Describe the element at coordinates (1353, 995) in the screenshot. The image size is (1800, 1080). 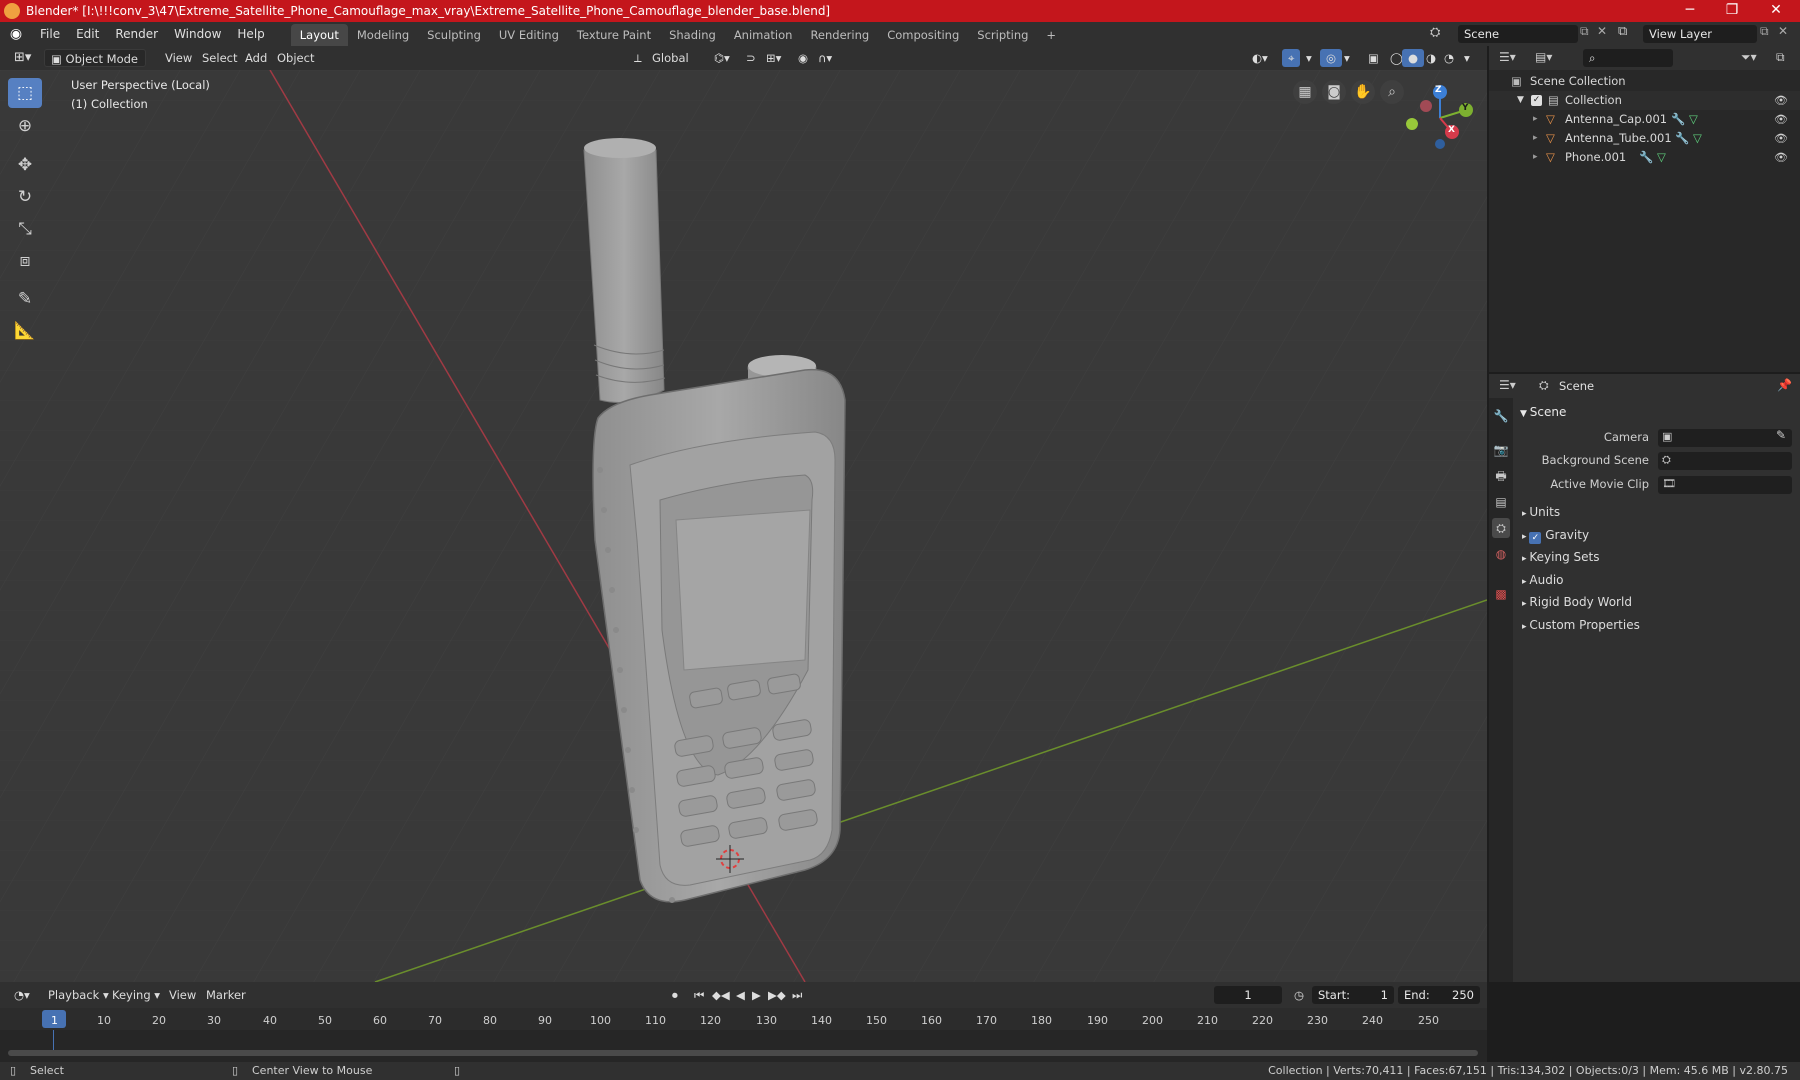
I see `start-frame-field: Start: 1` at that location.